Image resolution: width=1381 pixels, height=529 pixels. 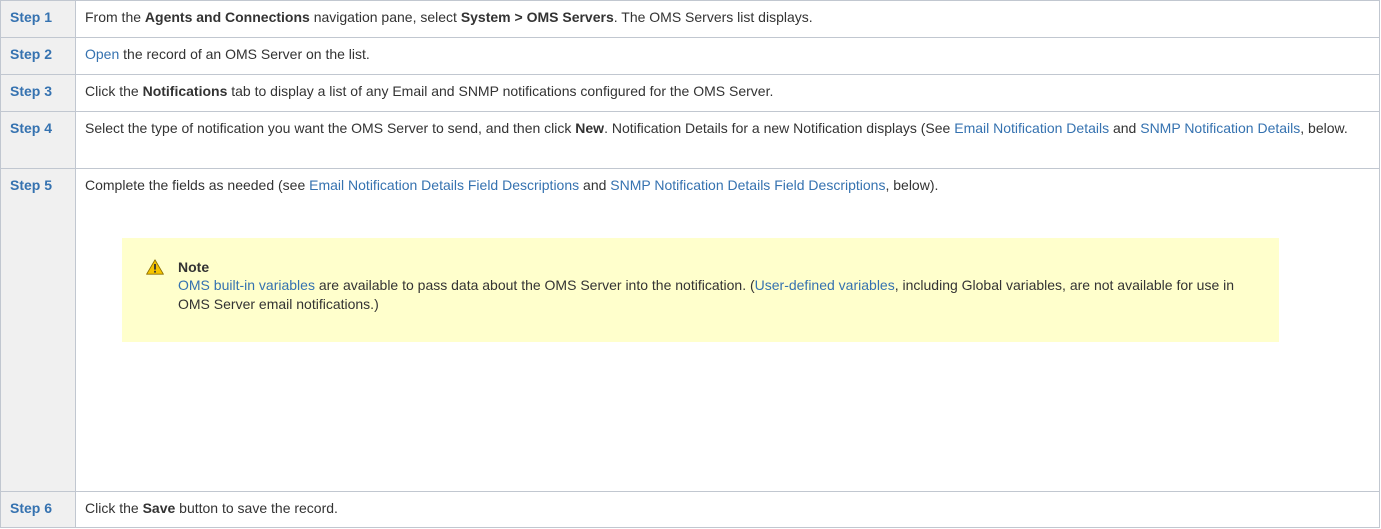 I want to click on step-label: Step 6, so click(x=38, y=509).